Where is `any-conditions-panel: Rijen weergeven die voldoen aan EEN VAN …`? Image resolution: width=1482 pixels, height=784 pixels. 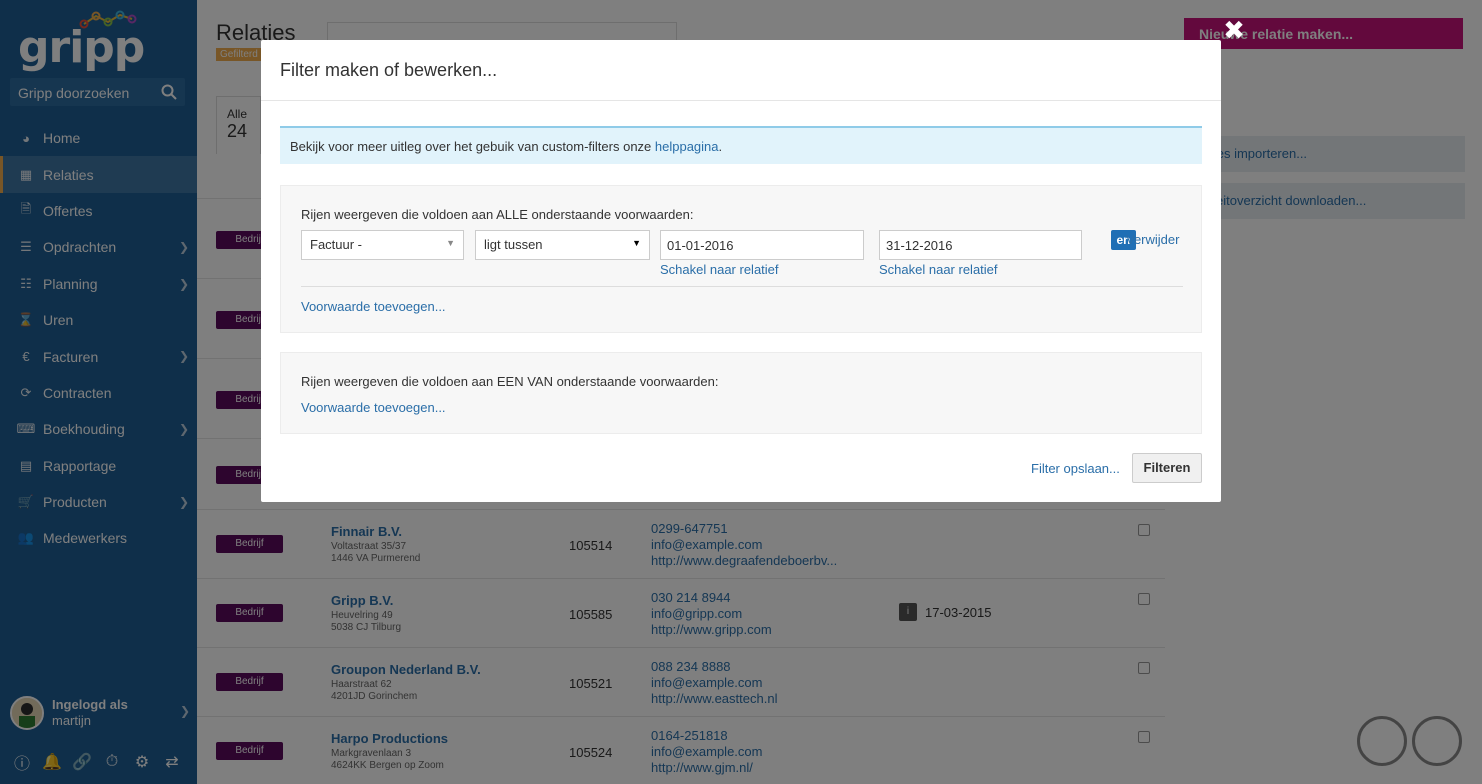 any-conditions-panel: Rijen weergeven die voldoen aan EEN VAN … is located at coordinates (741, 393).